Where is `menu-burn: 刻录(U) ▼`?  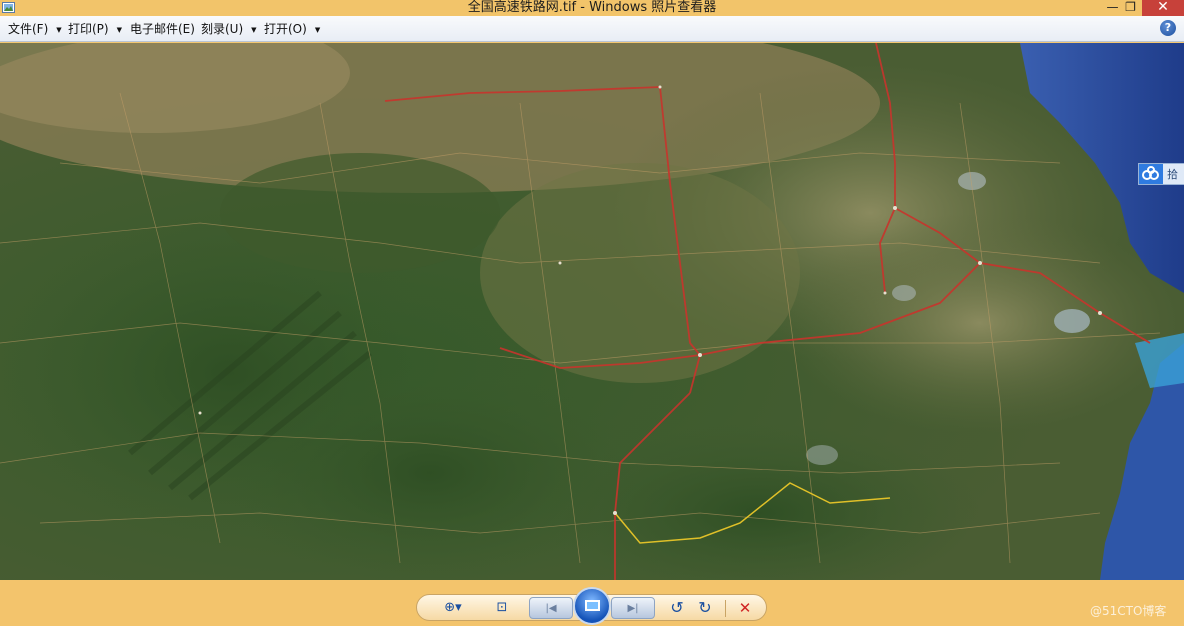 menu-burn: 刻录(U) ▼ is located at coordinates (229, 29).